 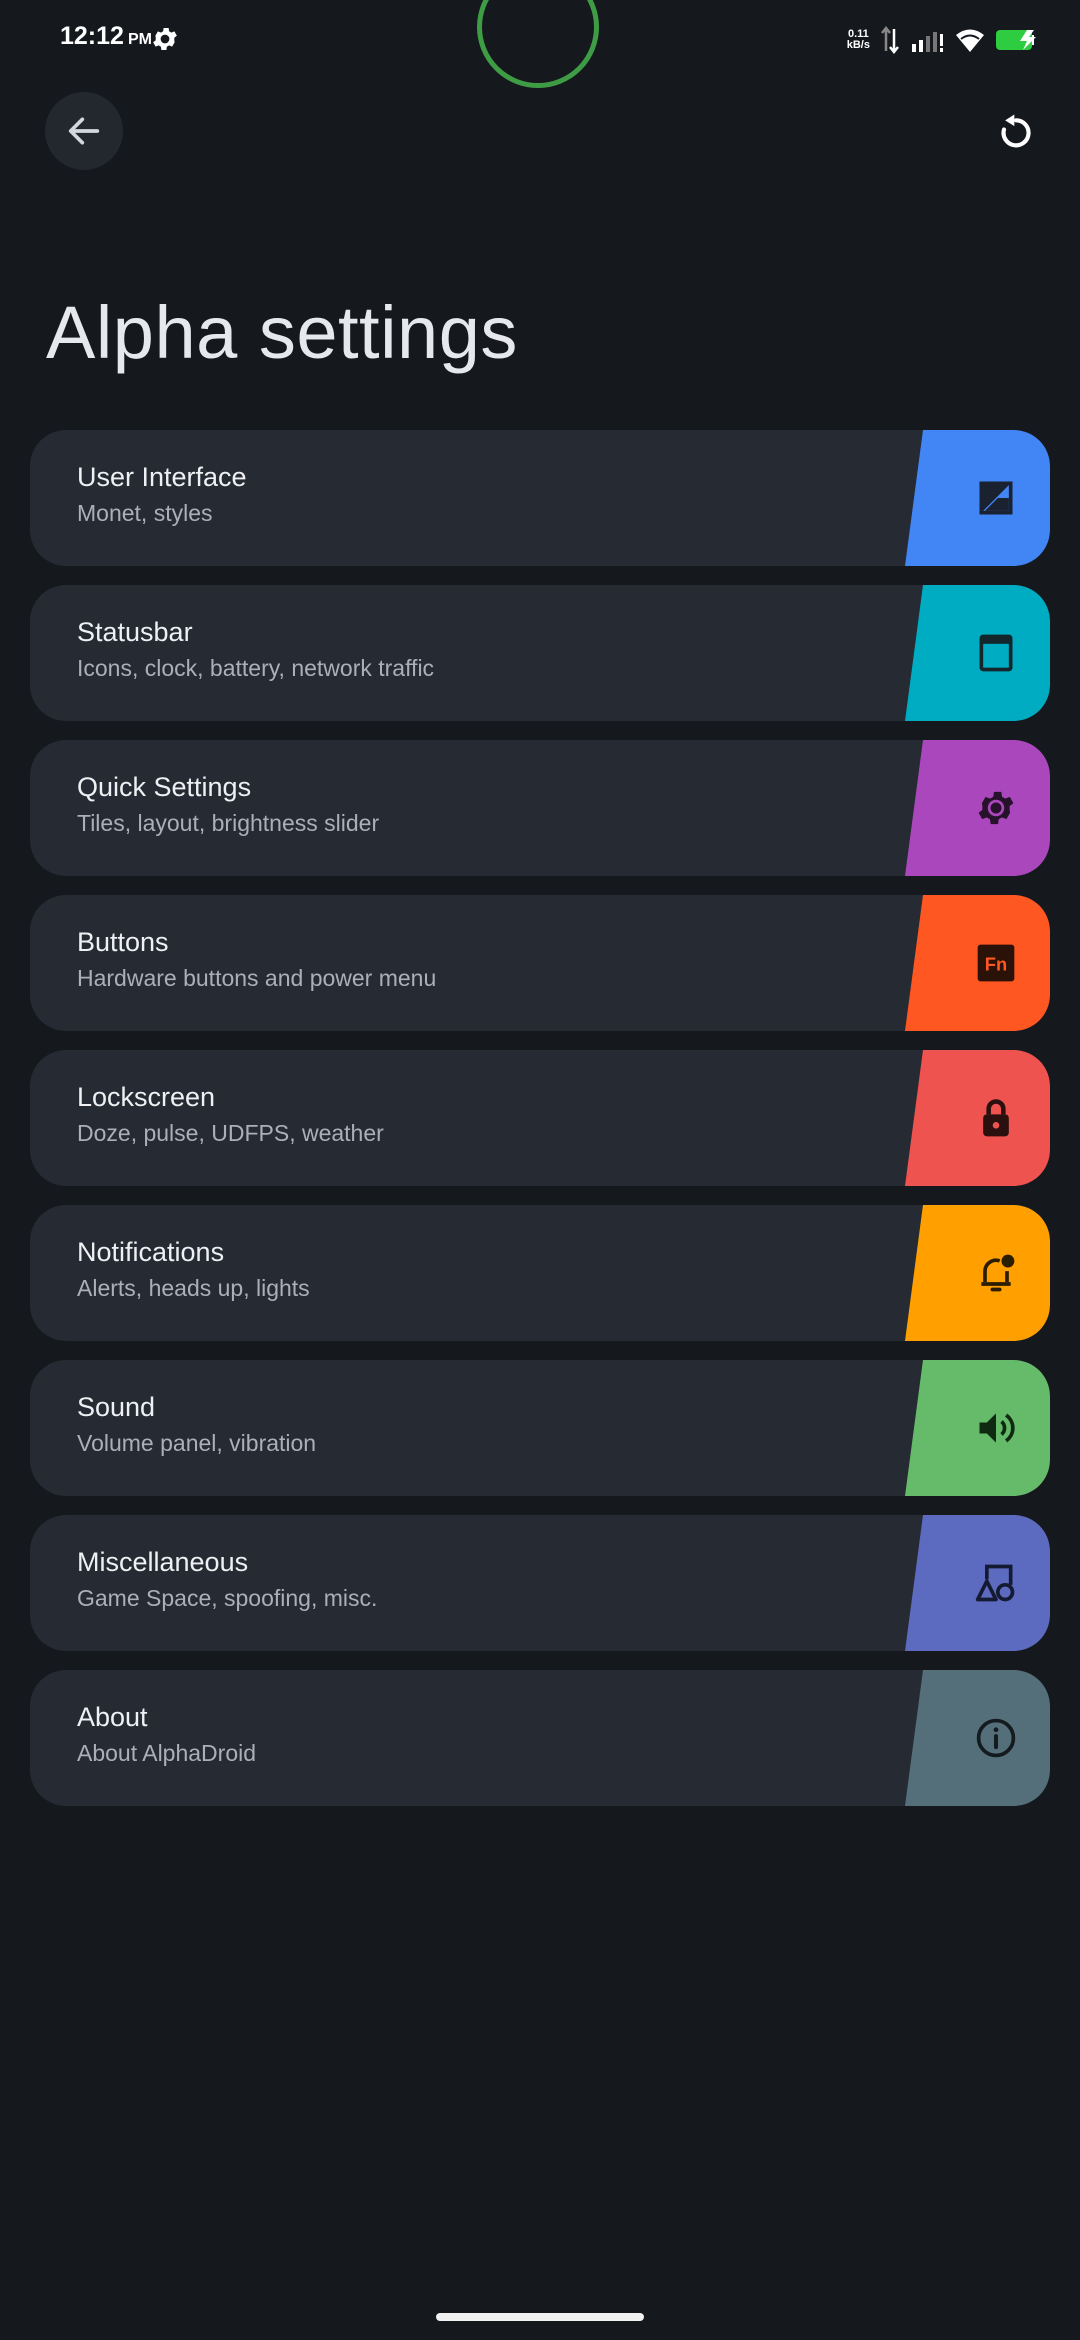 I want to click on item-title: Sound, so click(x=116, y=1407).